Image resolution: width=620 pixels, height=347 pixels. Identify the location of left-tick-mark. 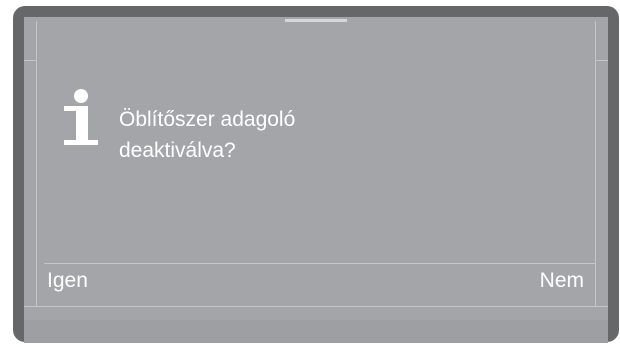
(30, 60).